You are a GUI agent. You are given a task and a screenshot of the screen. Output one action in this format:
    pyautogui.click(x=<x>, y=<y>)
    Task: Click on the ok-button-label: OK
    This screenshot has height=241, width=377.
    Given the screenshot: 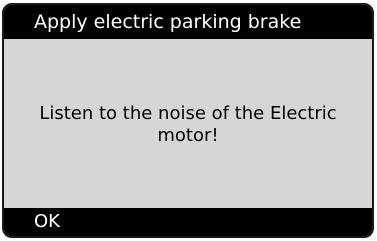 What is the action you would take?
    pyautogui.click(x=47, y=221)
    